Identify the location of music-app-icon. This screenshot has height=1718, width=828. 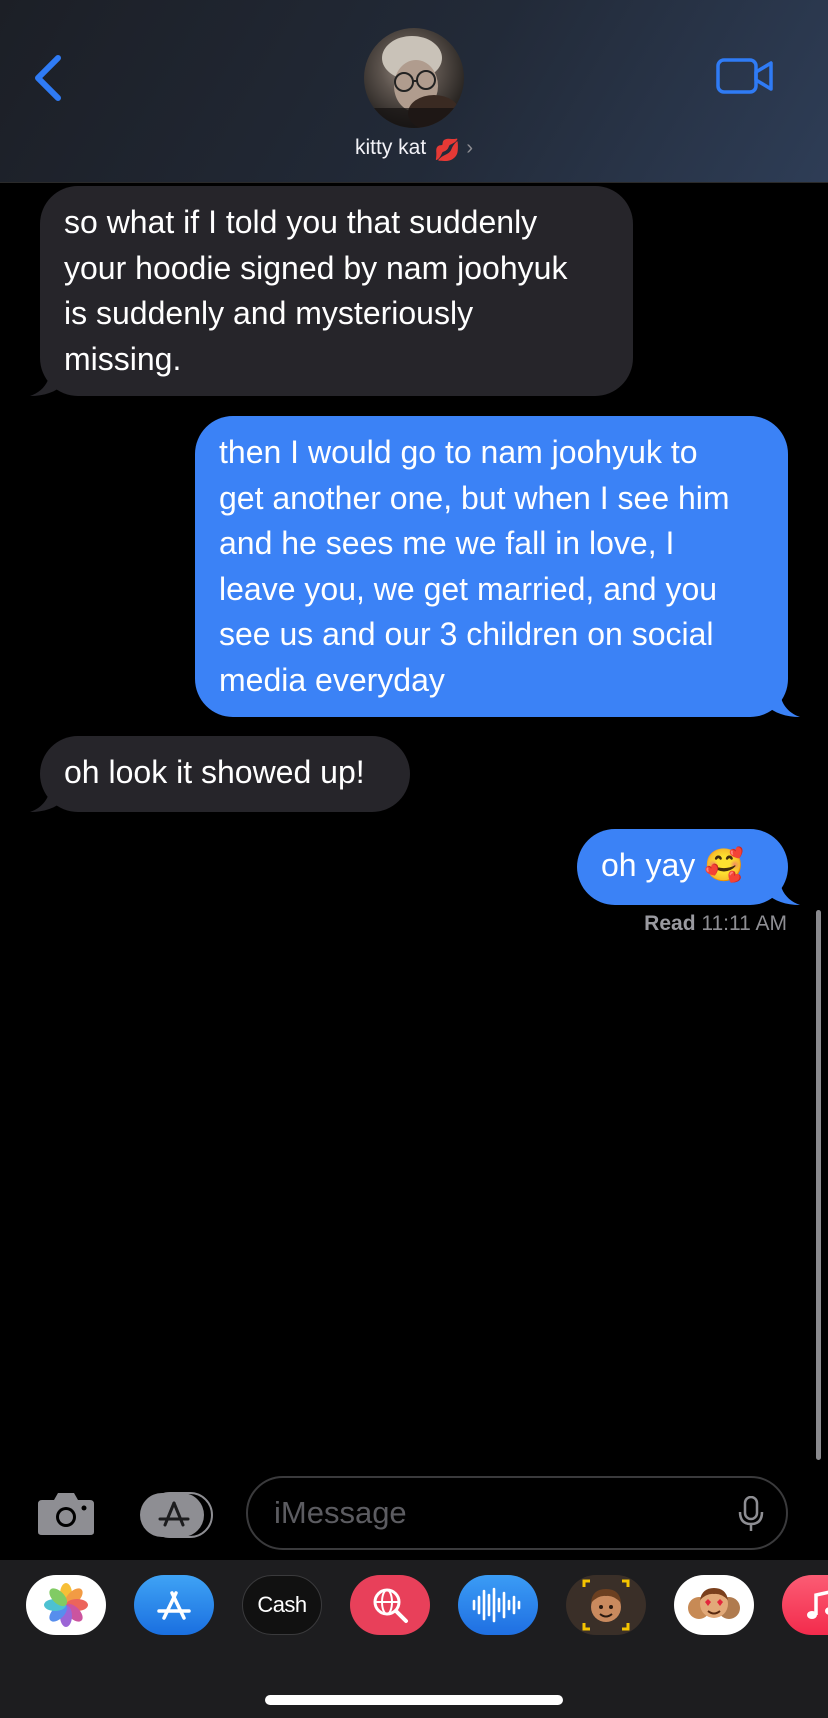
(805, 1605).